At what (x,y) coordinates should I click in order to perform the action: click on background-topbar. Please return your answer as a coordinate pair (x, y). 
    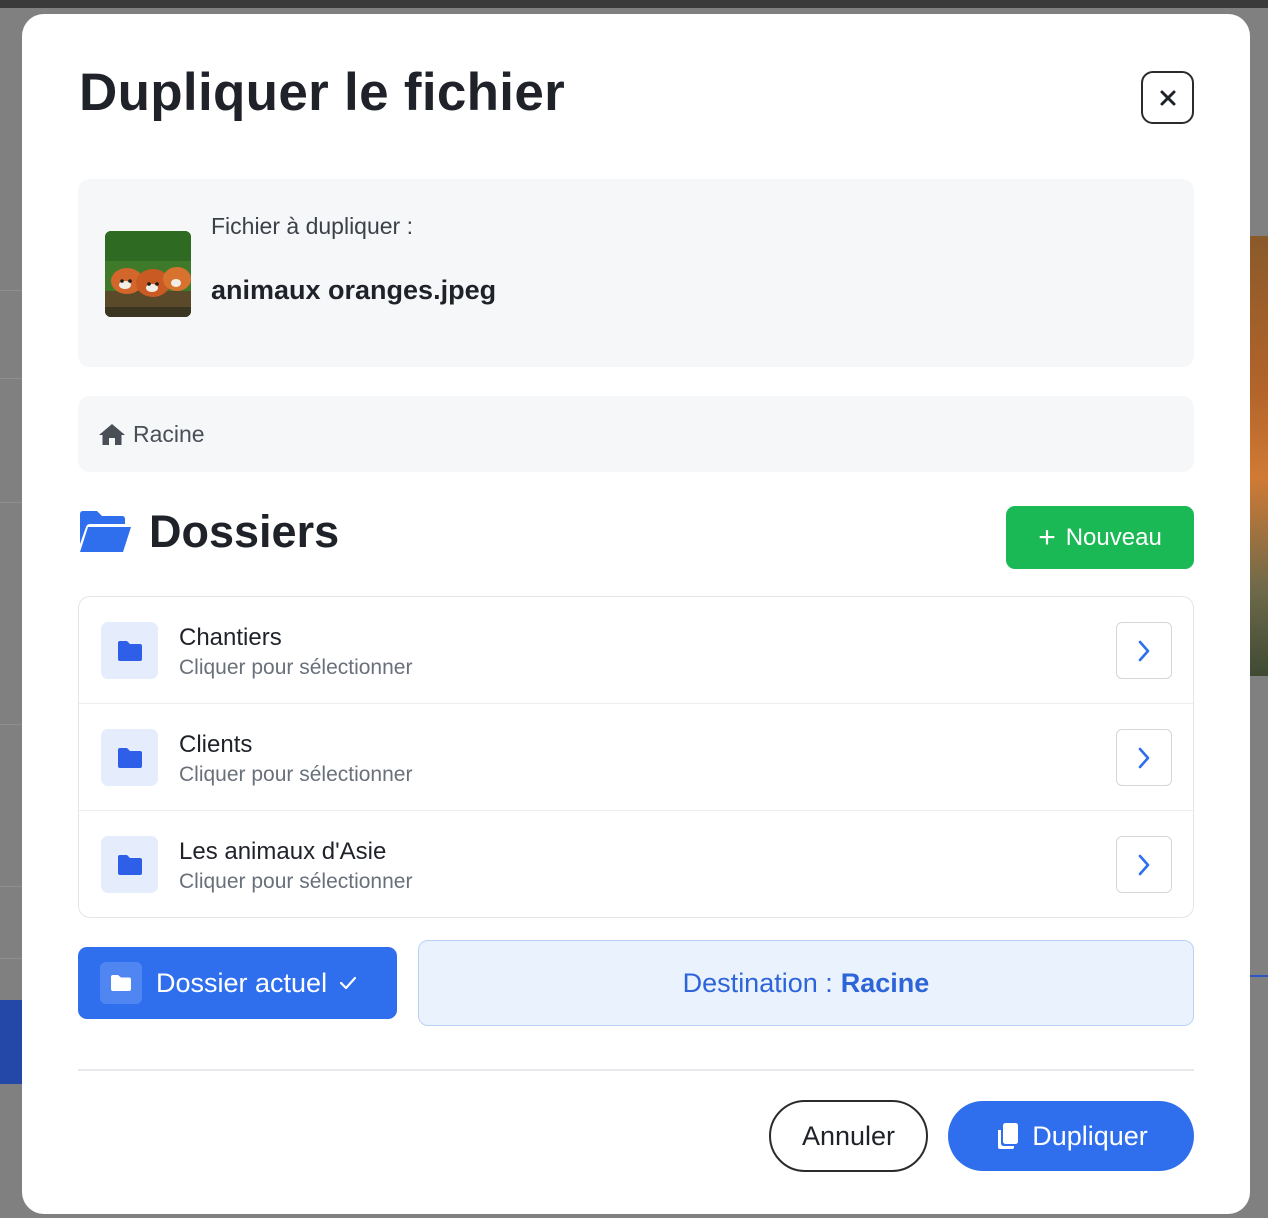
    Looking at the image, I should click on (634, 4).